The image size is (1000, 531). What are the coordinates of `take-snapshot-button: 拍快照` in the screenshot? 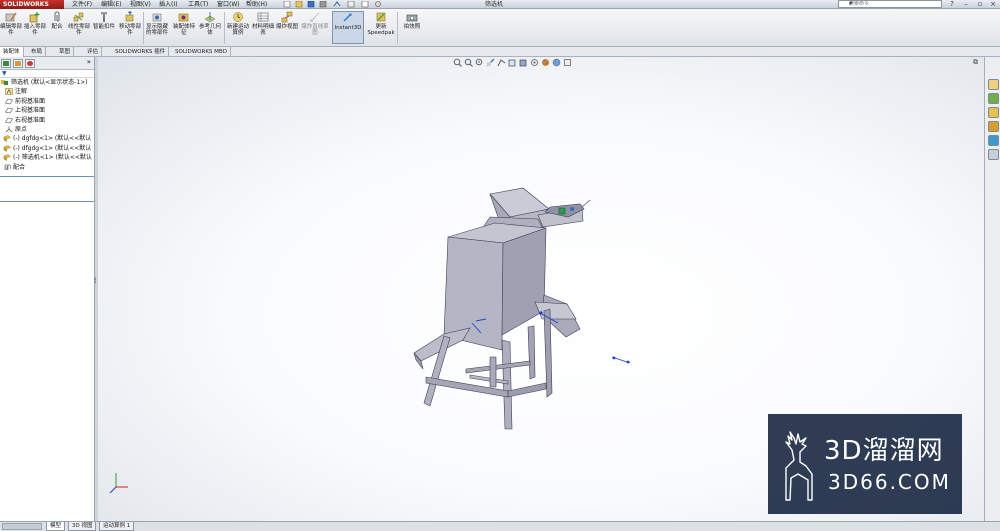 It's located at (412, 20).